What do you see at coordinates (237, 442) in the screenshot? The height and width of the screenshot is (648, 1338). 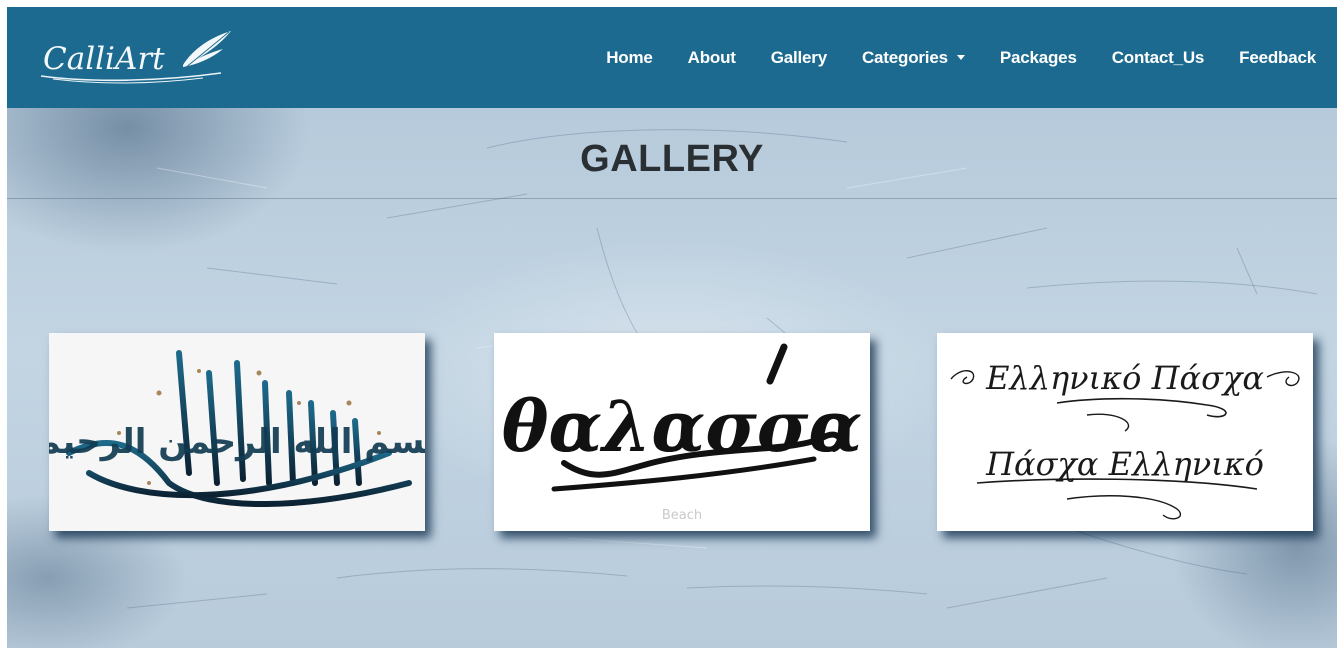 I see `artwork-text-arabic: بسم الله الرحمن الرحيم` at bounding box center [237, 442].